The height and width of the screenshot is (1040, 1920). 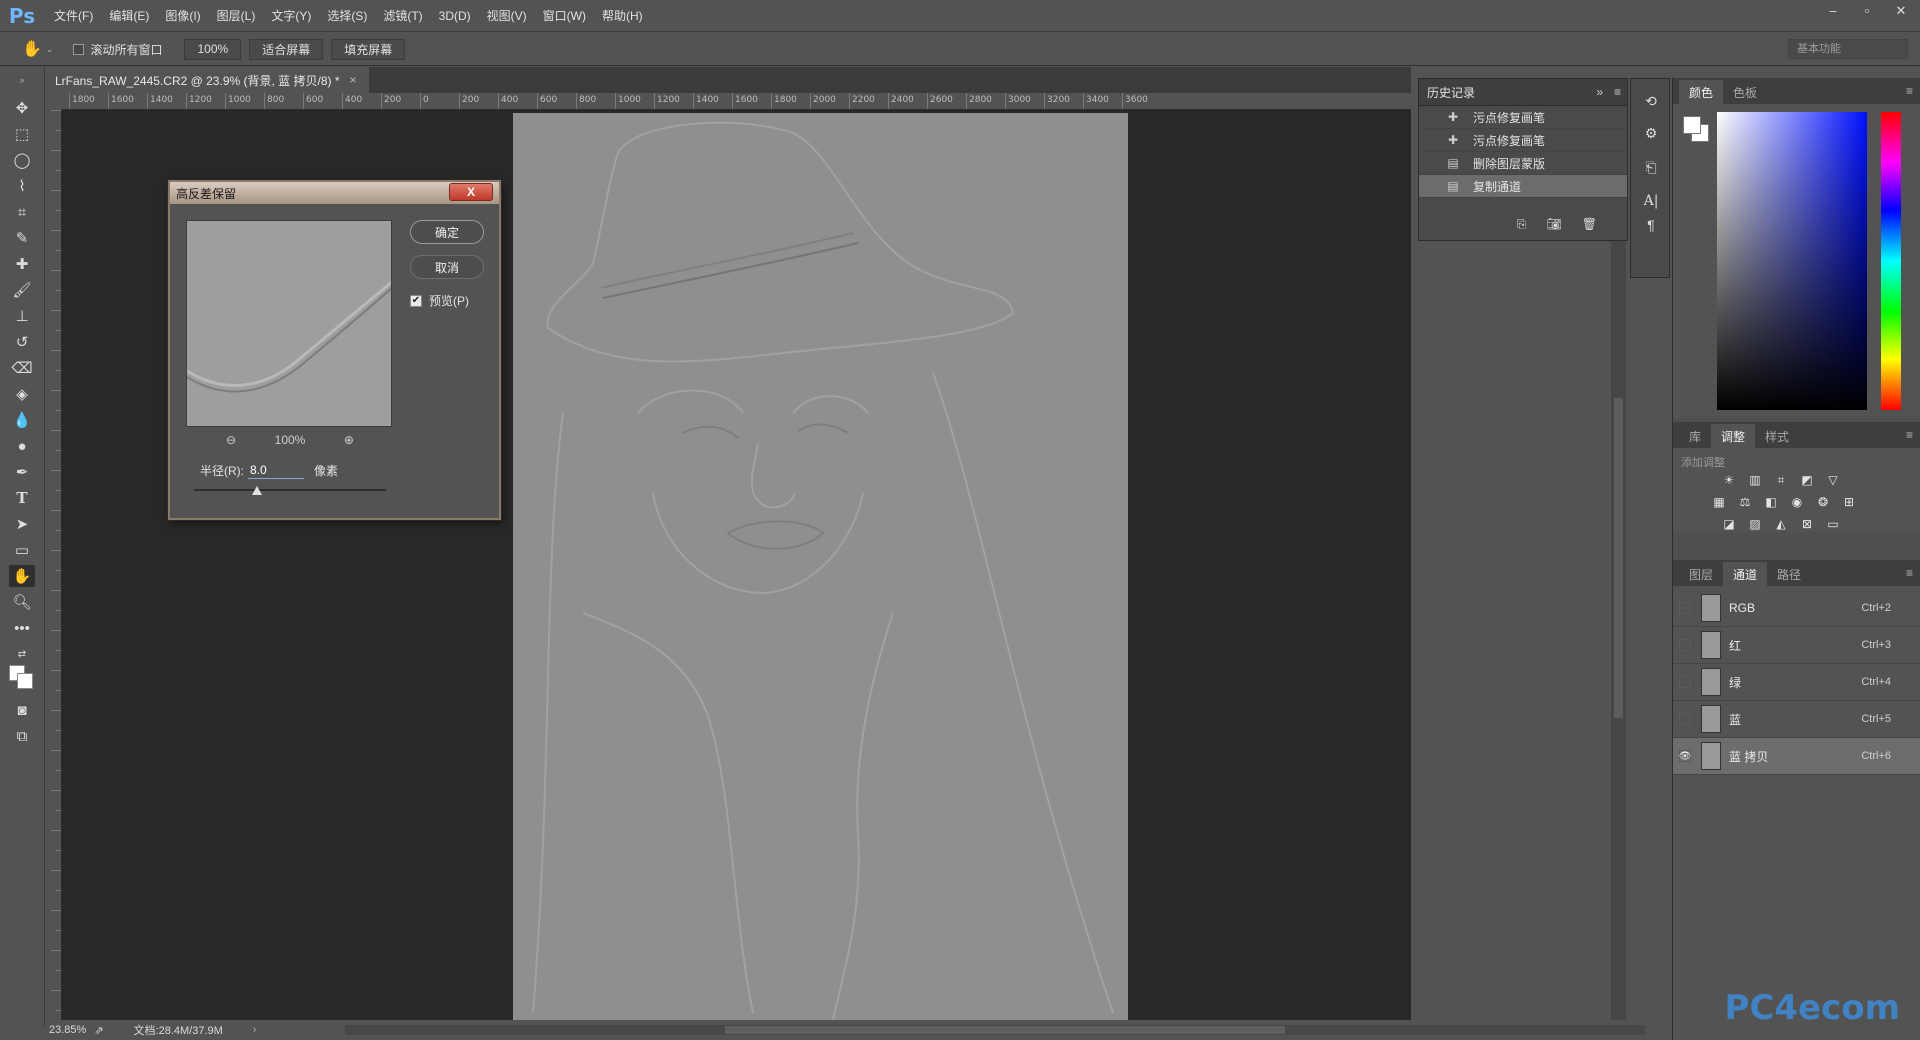 I want to click on tab-layers: 图层, so click(x=1701, y=574).